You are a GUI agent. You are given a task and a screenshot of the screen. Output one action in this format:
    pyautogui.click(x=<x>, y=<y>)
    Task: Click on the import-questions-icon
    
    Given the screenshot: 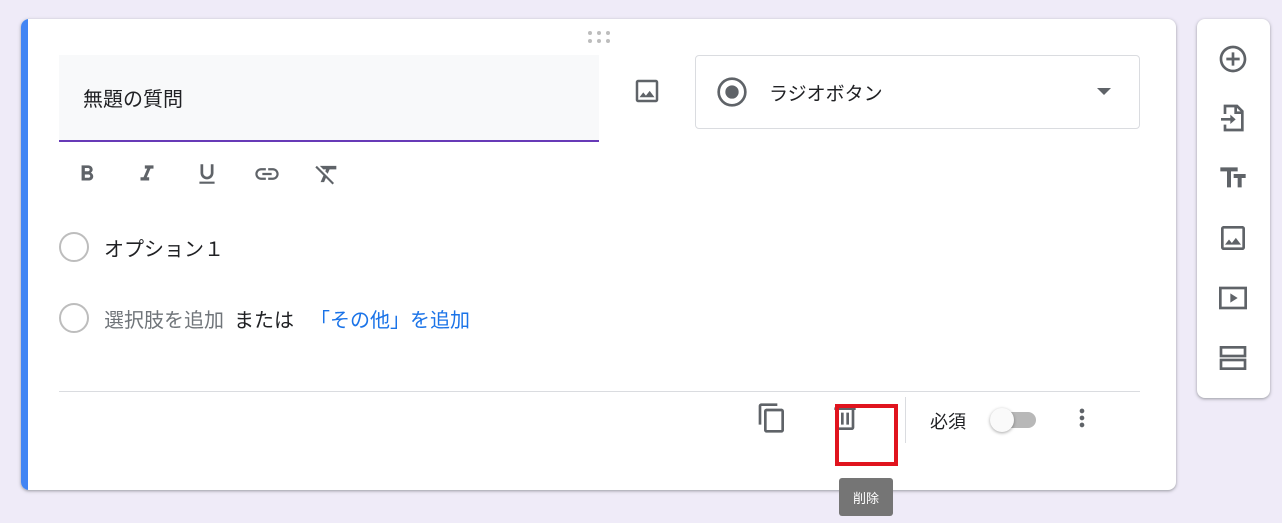 What is the action you would take?
    pyautogui.click(x=1232, y=118)
    